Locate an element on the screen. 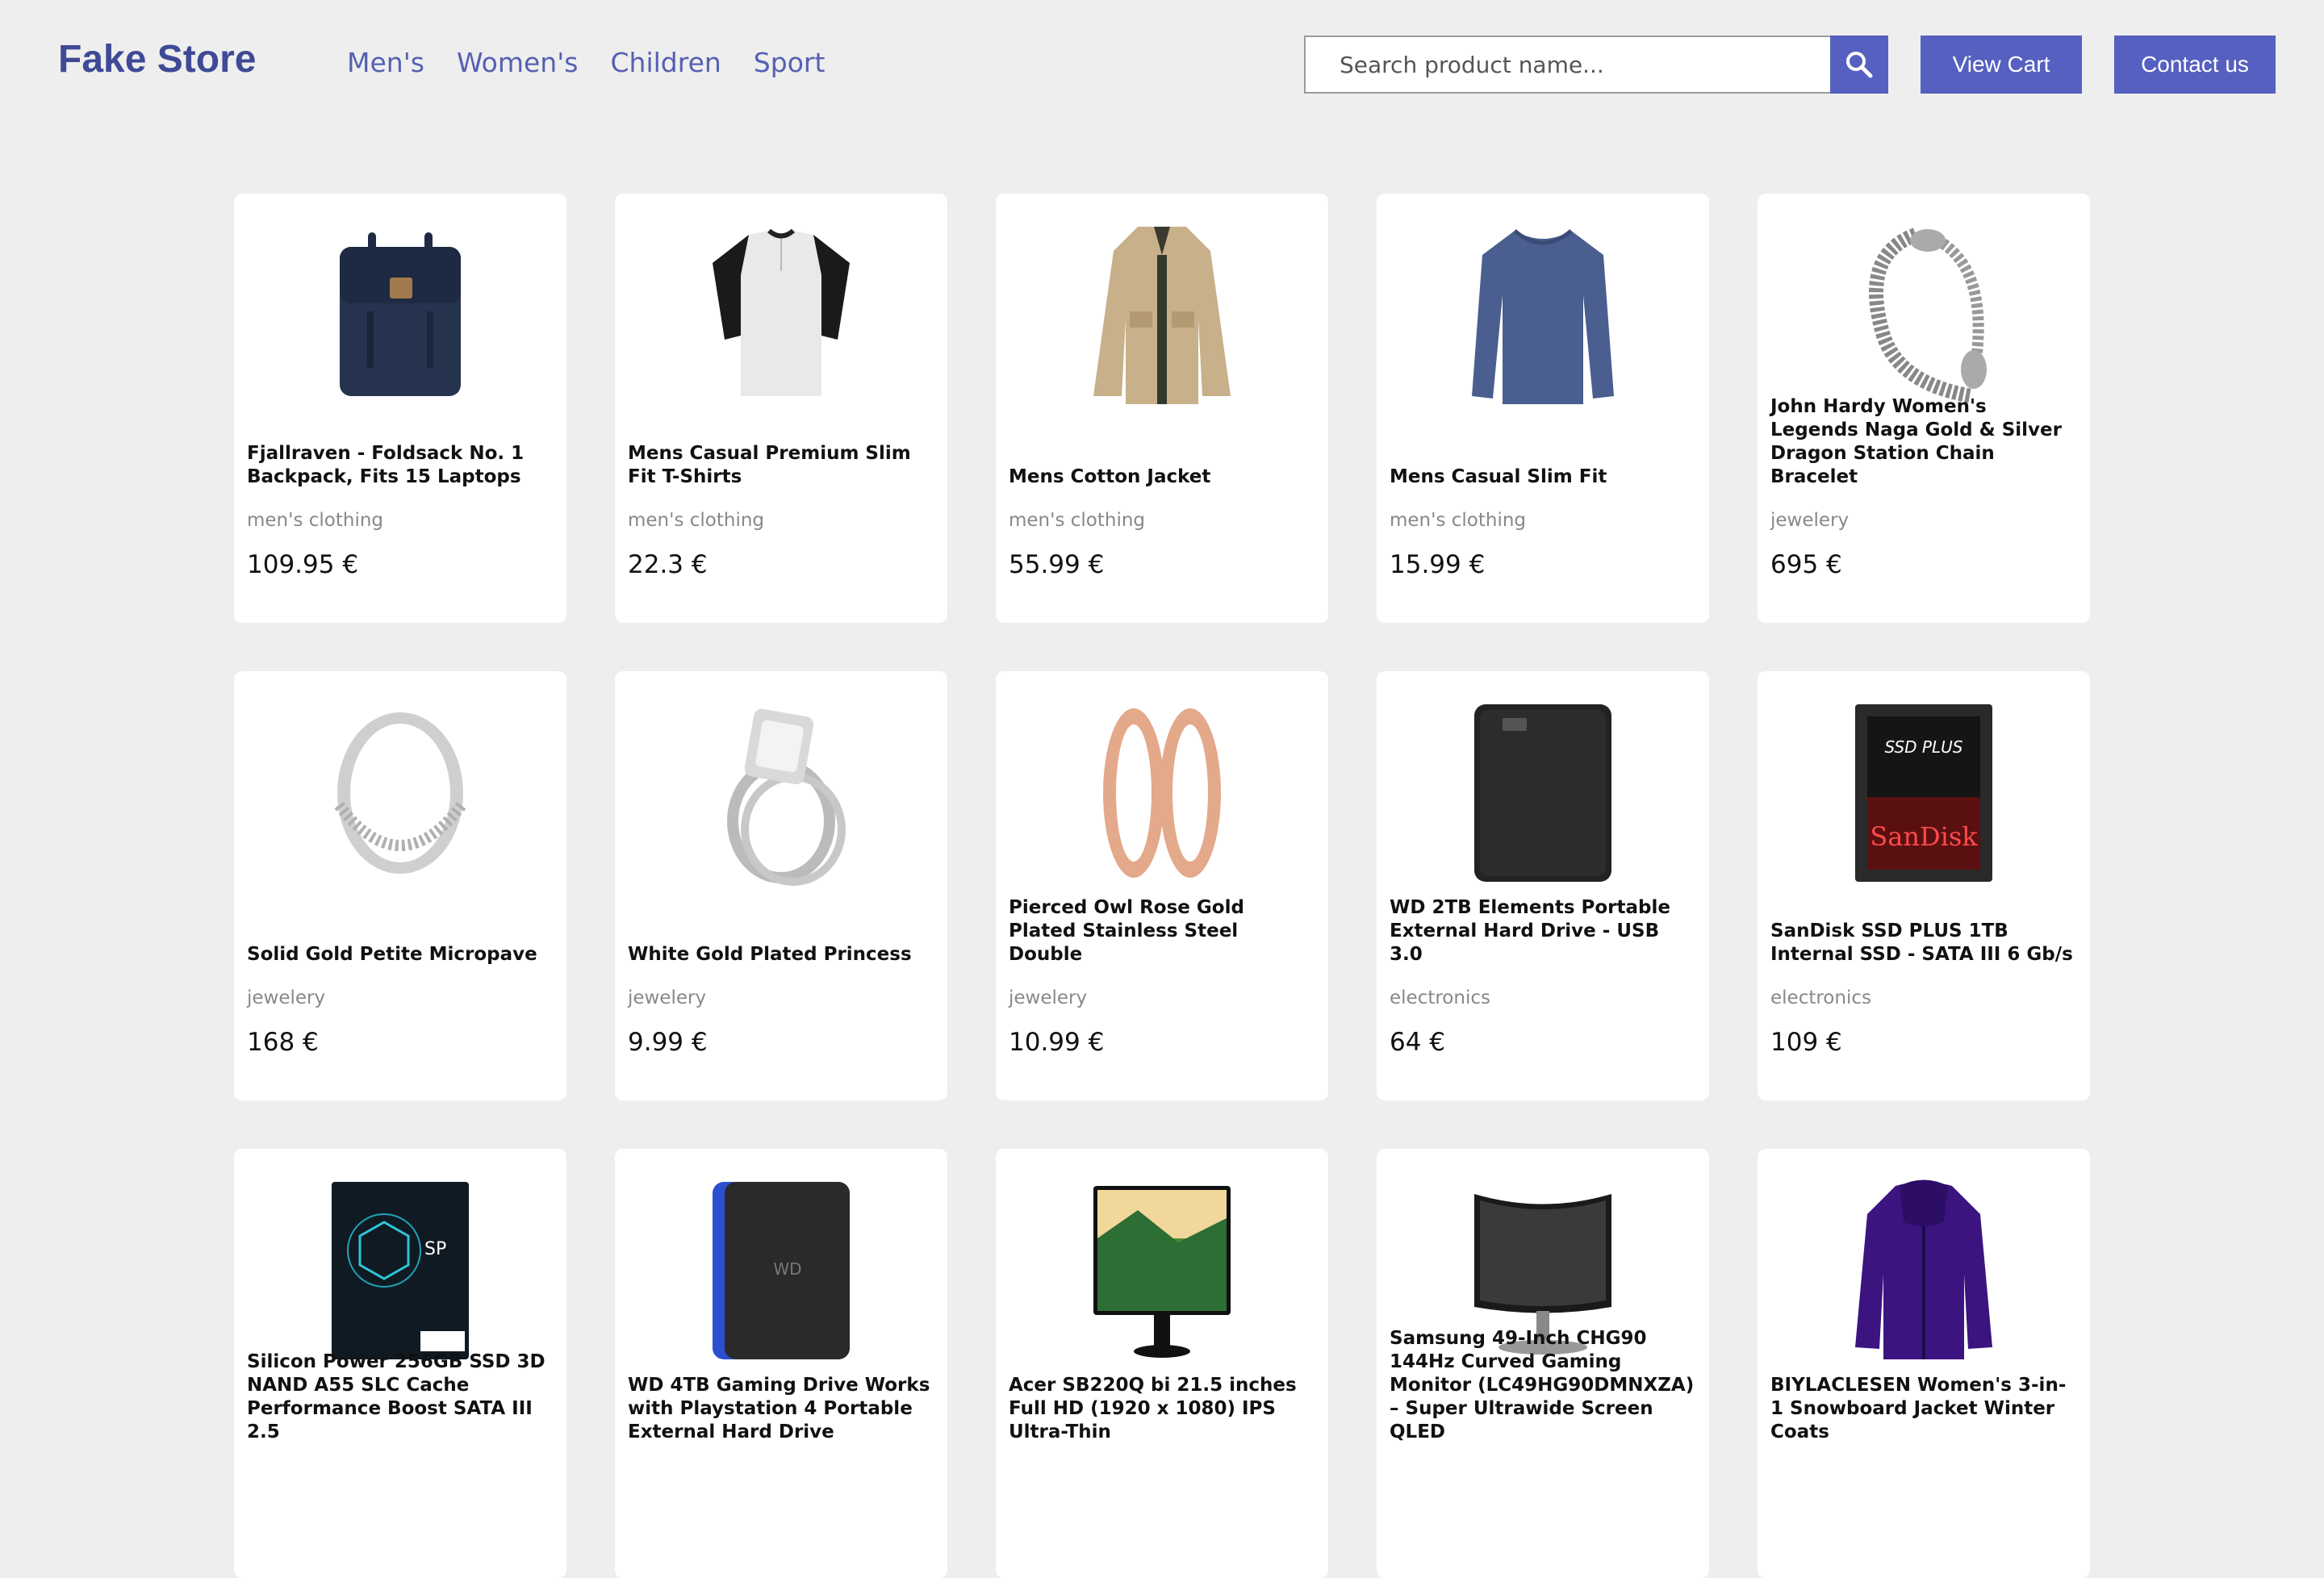  search-bar is located at coordinates (1596, 64).